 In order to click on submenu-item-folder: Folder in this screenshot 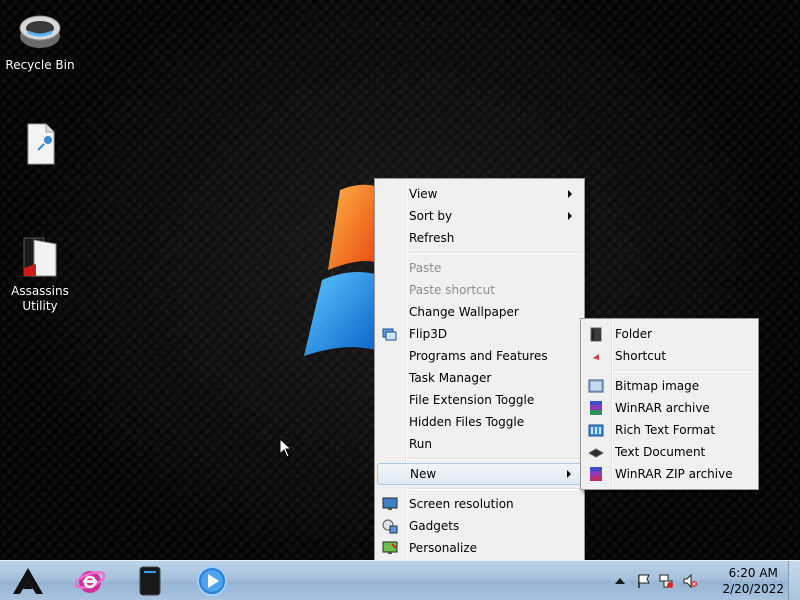, I will do `click(669, 334)`.